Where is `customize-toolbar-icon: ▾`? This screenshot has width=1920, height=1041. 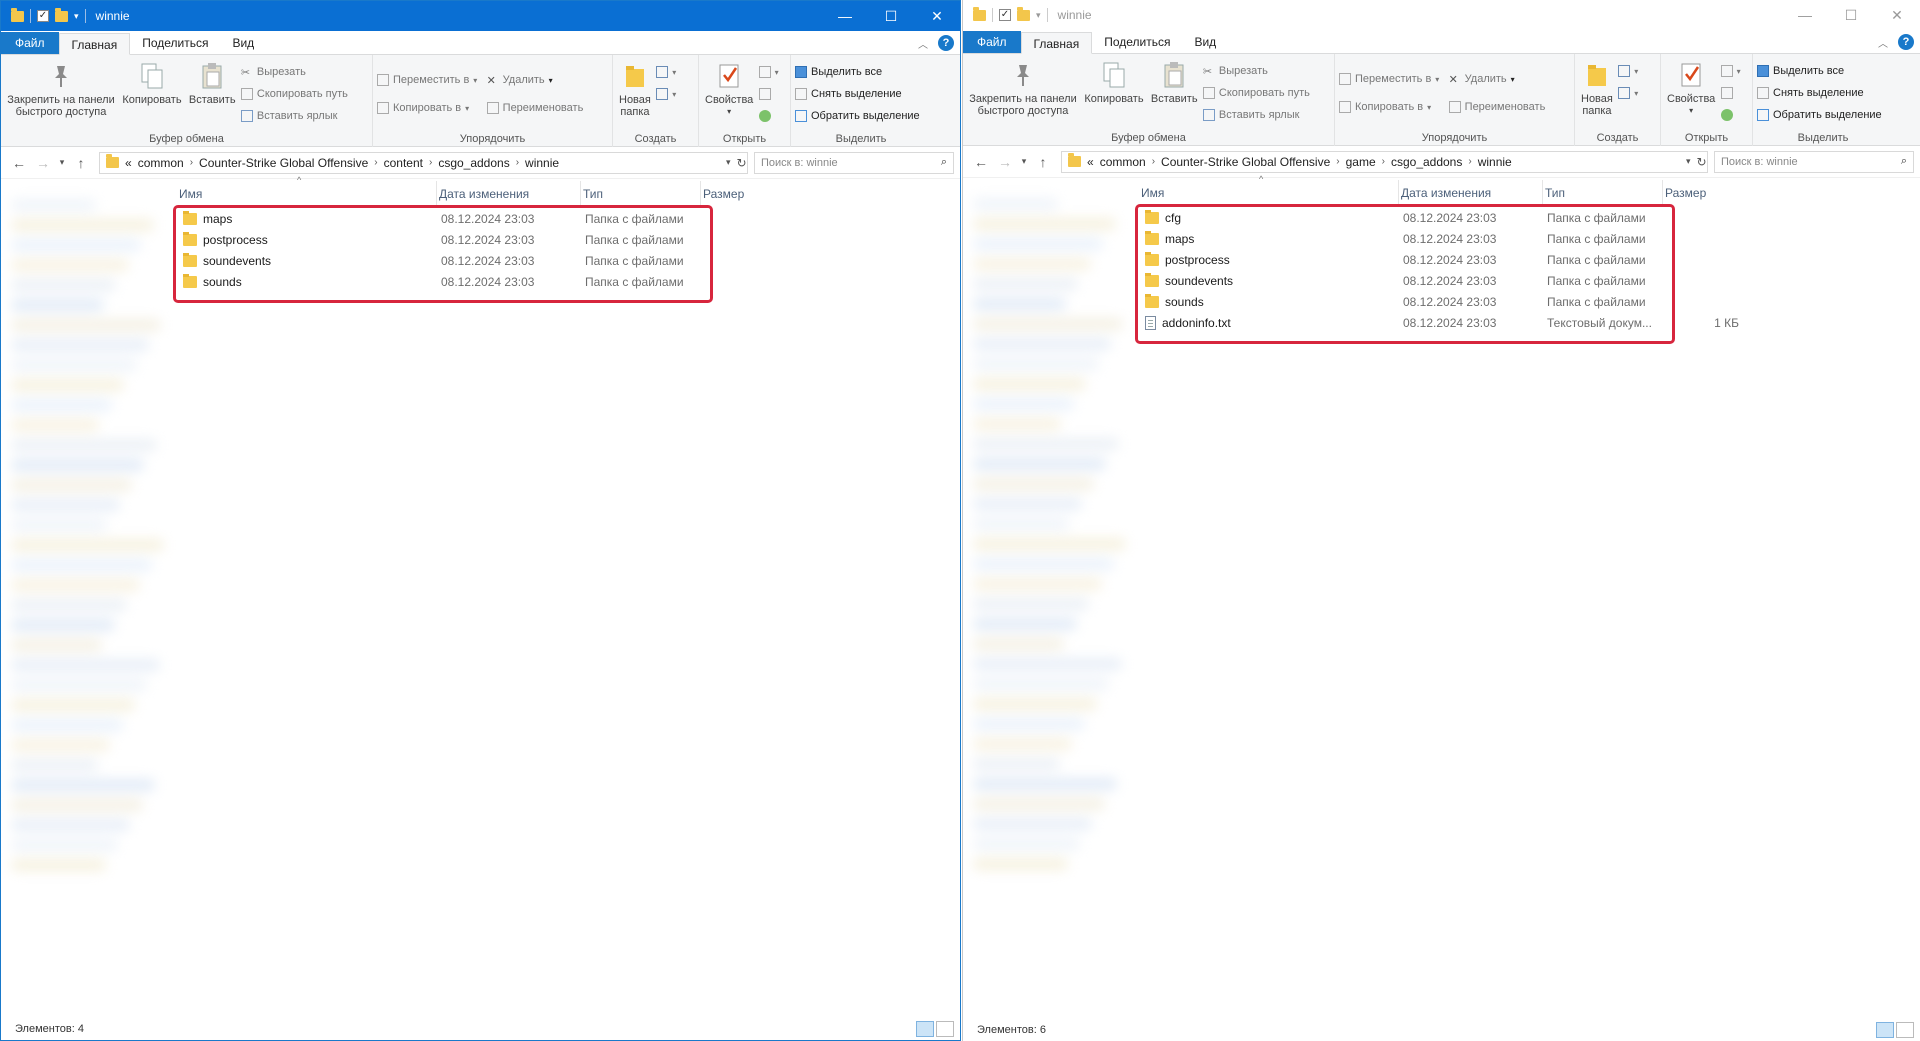
customize-toolbar-icon: ▾ is located at coordinates (1038, 15).